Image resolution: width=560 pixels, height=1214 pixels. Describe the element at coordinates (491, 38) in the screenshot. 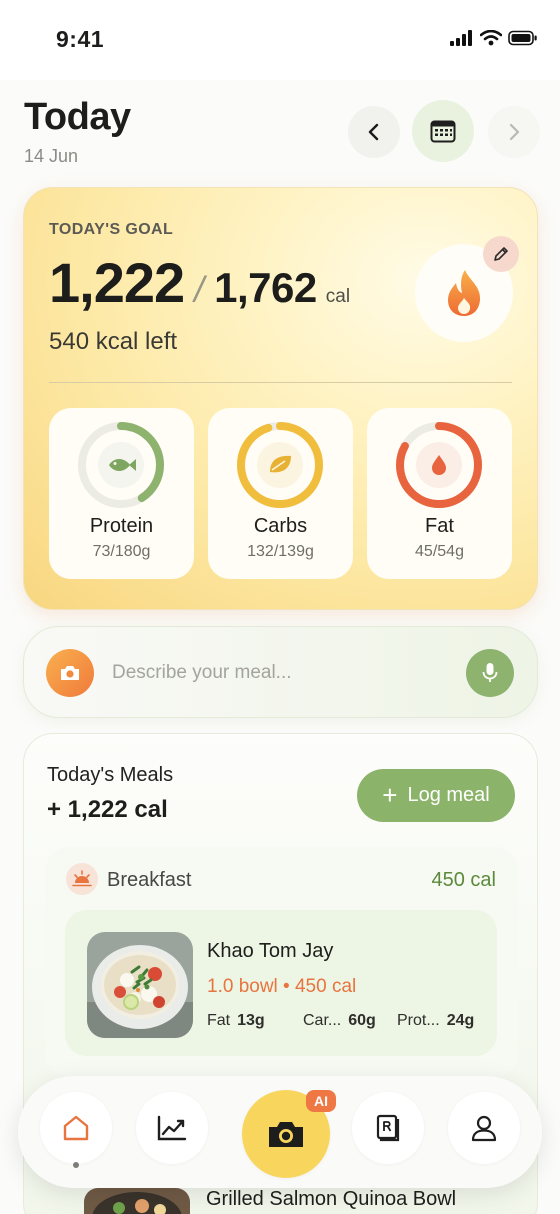

I see `wifi-icon` at that location.